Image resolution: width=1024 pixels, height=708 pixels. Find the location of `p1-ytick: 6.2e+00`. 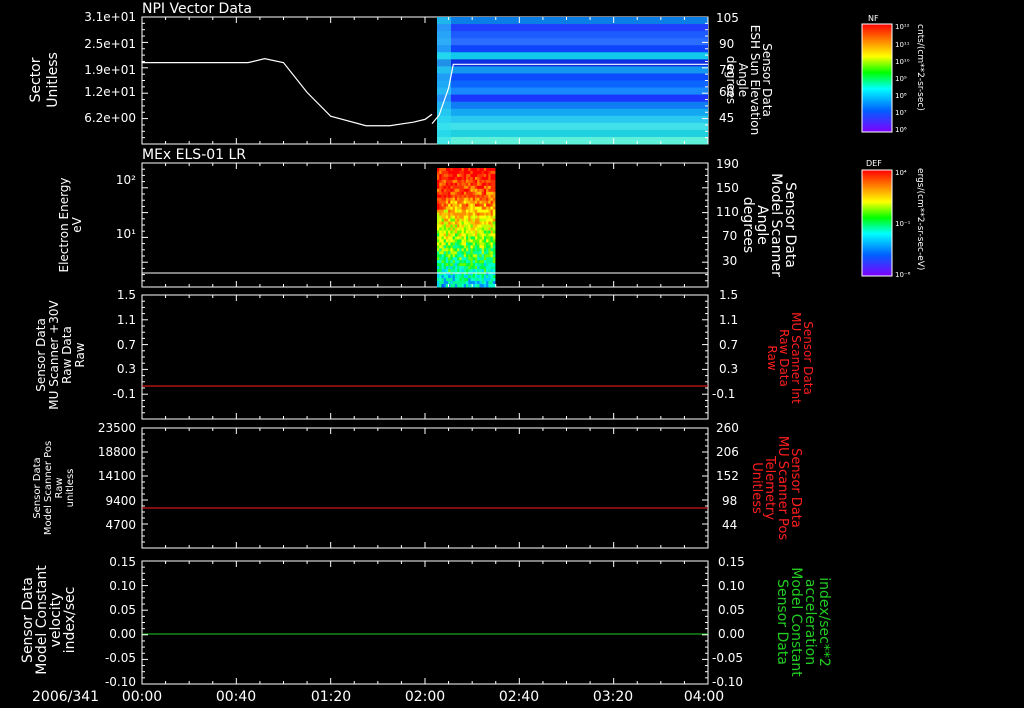

p1-ytick: 6.2e+00 is located at coordinates (110, 118).